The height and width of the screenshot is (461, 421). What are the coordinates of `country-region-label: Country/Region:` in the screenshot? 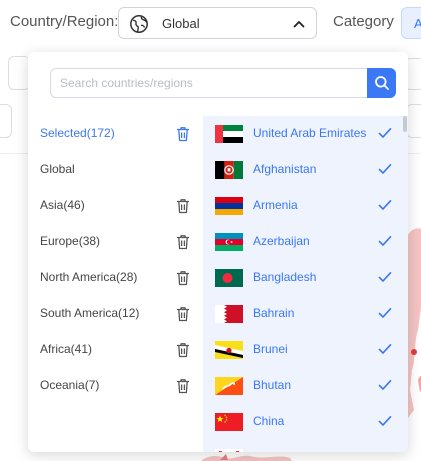 It's located at (64, 21).